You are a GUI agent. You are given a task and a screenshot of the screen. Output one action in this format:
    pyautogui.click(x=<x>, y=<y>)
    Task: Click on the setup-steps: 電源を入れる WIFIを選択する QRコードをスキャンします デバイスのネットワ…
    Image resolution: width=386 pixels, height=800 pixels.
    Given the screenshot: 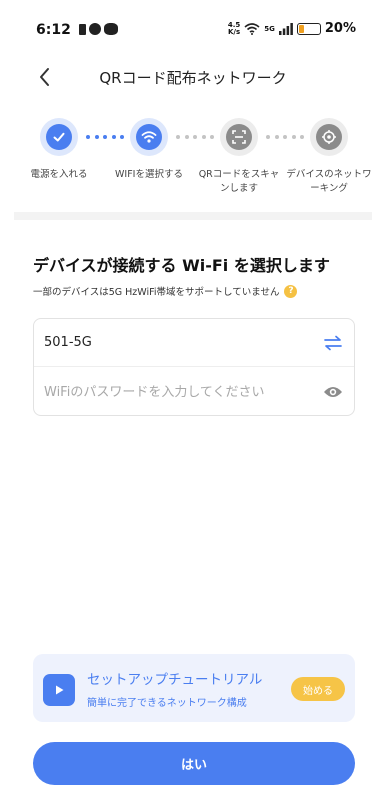 What is the action you would take?
    pyautogui.click(x=193, y=163)
    